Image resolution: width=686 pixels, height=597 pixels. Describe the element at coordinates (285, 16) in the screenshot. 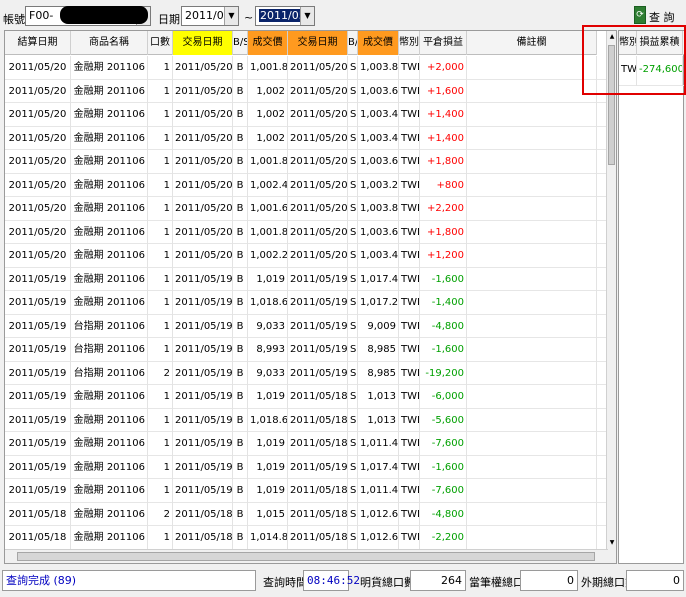

I see `date-to-input: 2011/05/ ▼` at that location.